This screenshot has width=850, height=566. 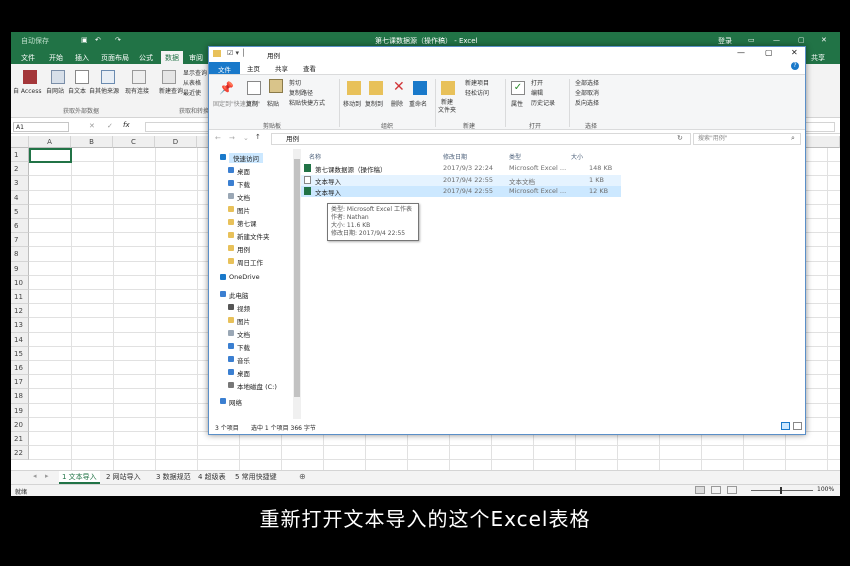 What do you see at coordinates (20, 142) in the screenshot?
I see `select-all-corner` at bounding box center [20, 142].